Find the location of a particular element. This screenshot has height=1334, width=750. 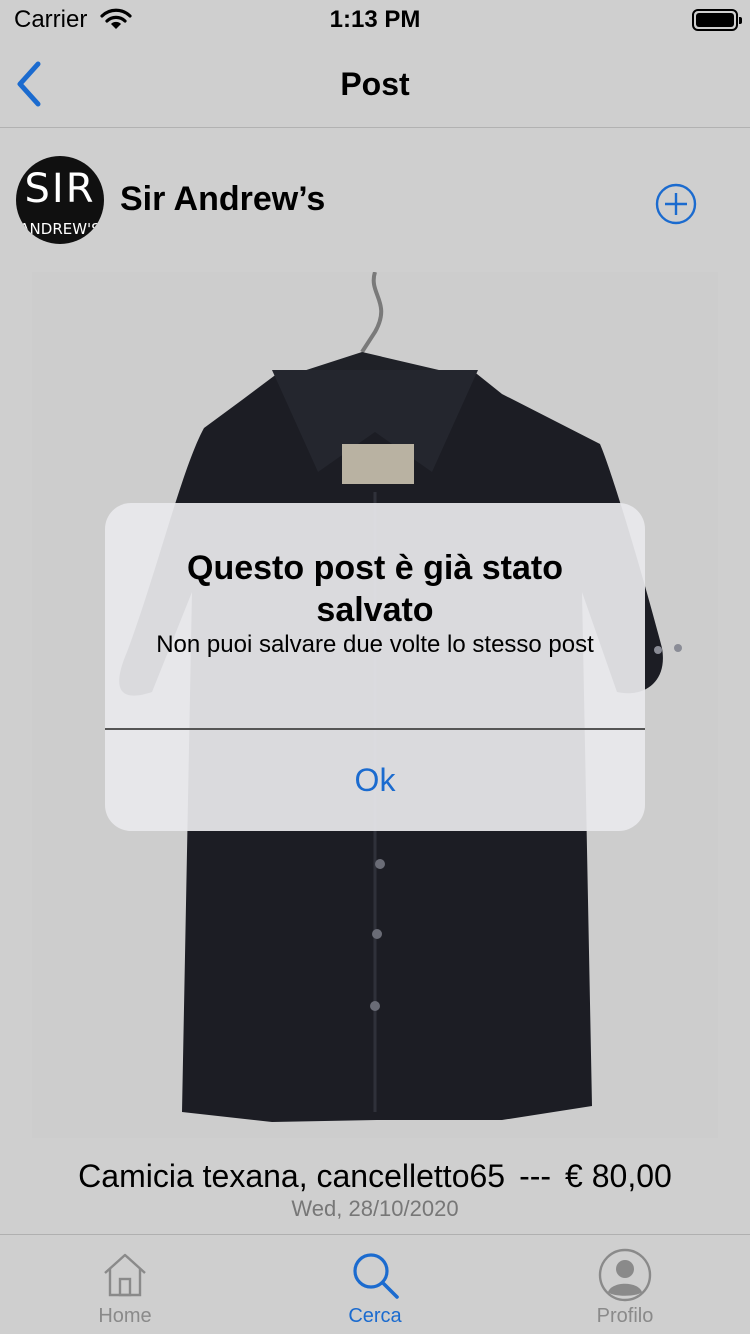

post-date: Wed, 28/10/2020 is located at coordinates (375, 1208).